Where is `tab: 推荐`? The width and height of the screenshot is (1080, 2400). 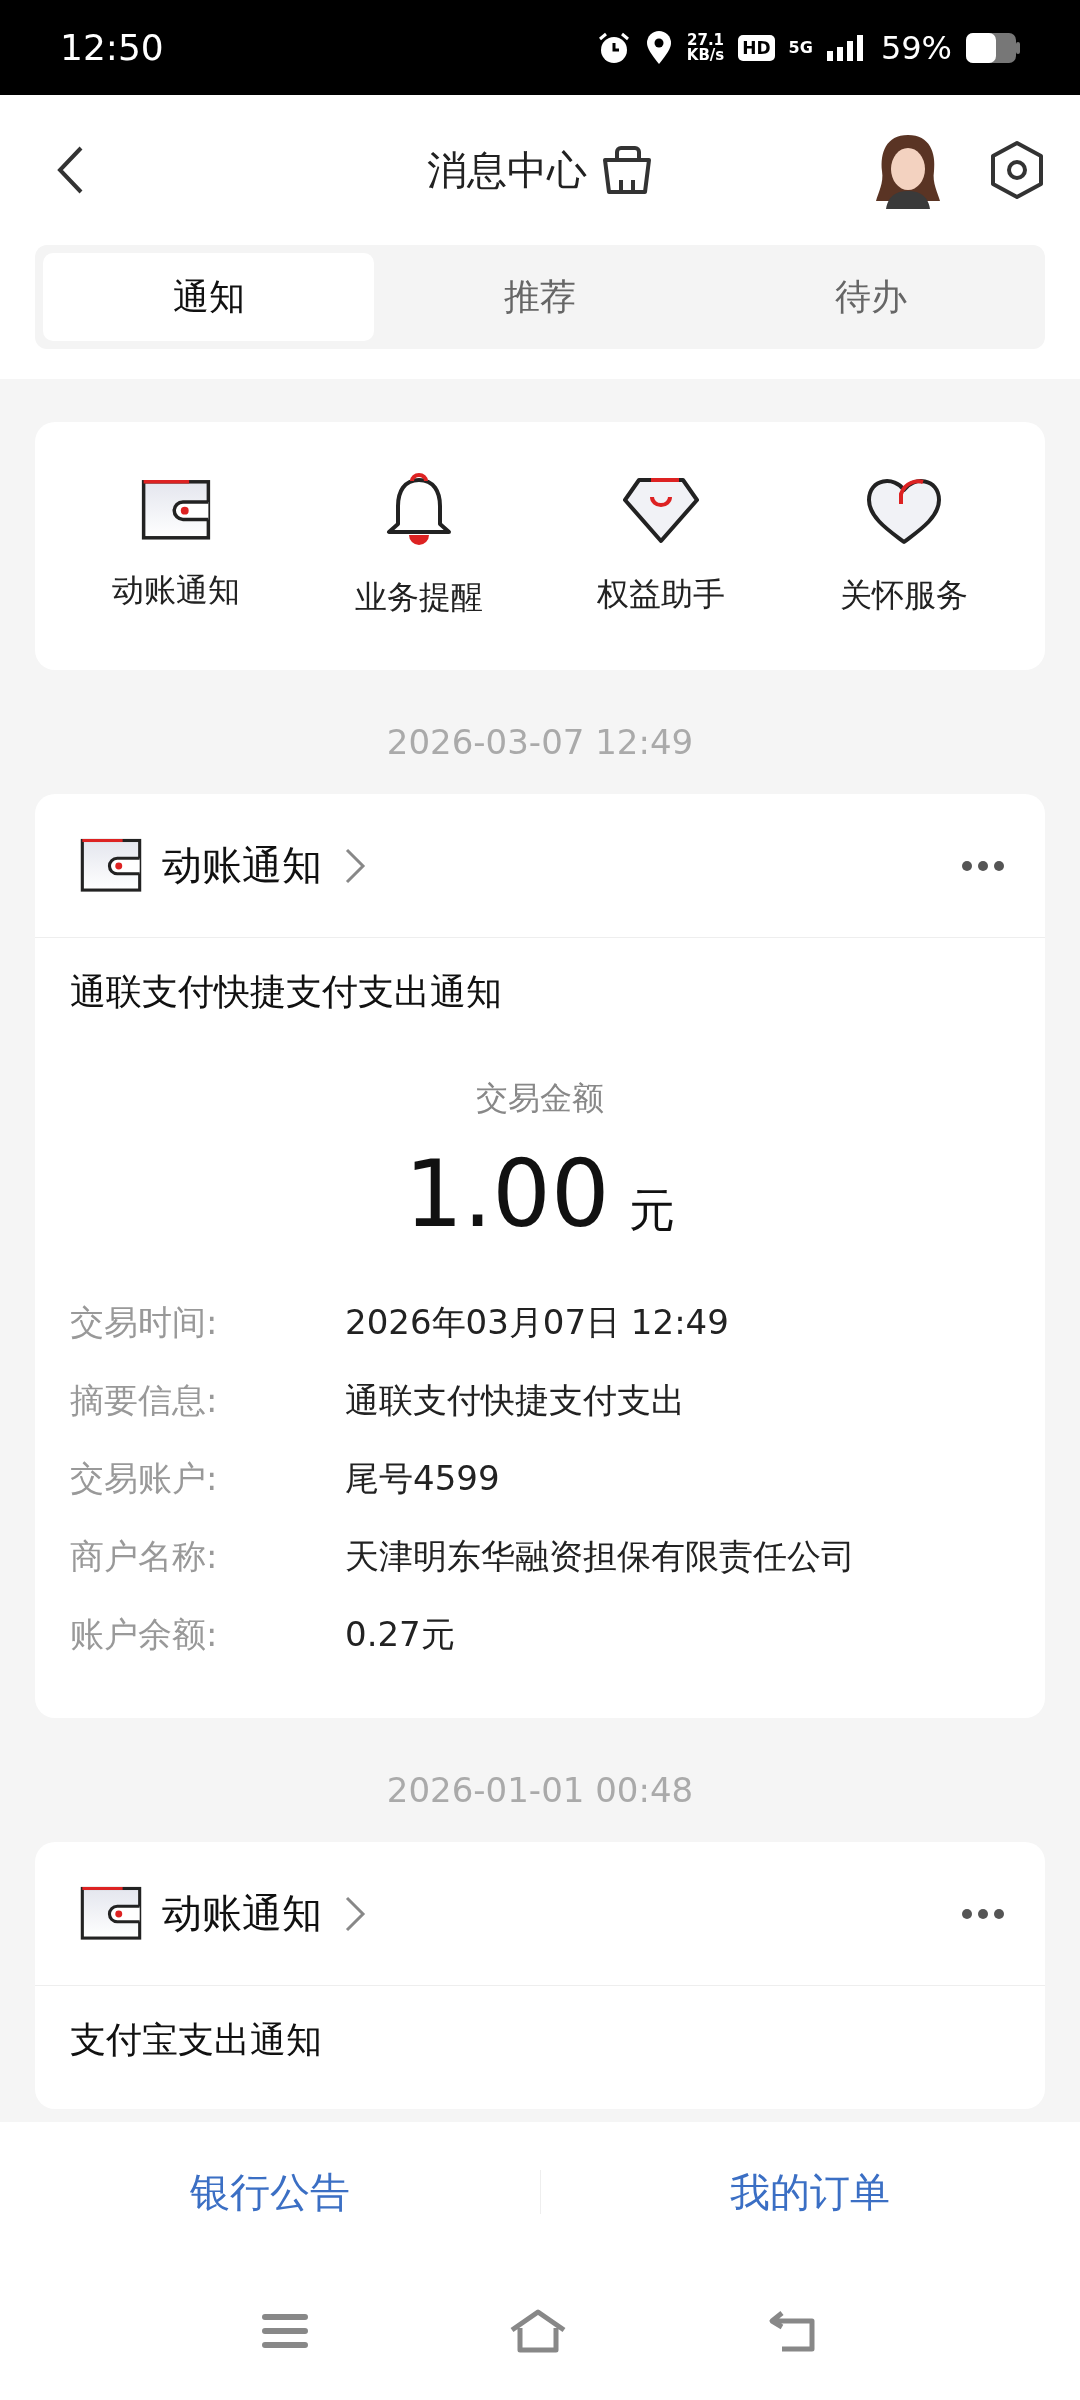
tab: 推荐 is located at coordinates (540, 297).